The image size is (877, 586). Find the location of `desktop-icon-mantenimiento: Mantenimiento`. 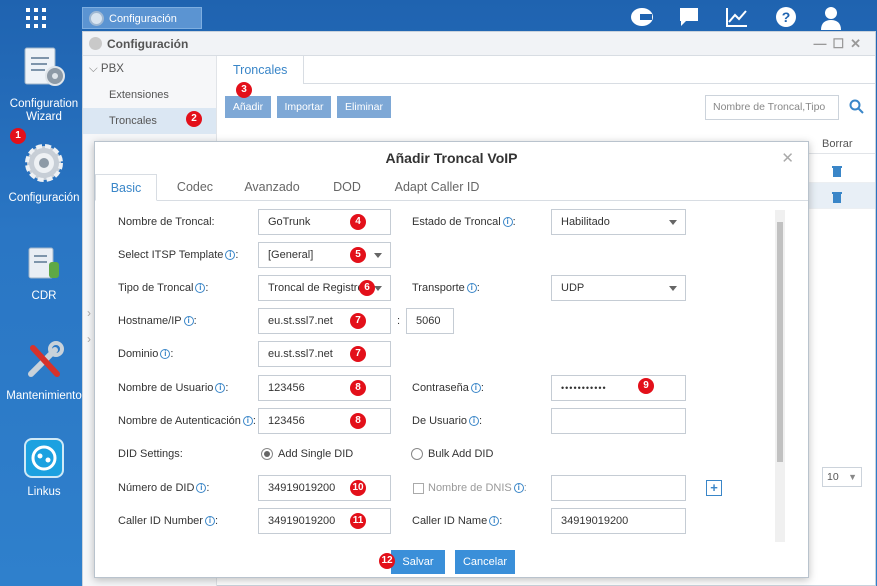

desktop-icon-mantenimiento: Mantenimiento is located at coordinates (44, 371).